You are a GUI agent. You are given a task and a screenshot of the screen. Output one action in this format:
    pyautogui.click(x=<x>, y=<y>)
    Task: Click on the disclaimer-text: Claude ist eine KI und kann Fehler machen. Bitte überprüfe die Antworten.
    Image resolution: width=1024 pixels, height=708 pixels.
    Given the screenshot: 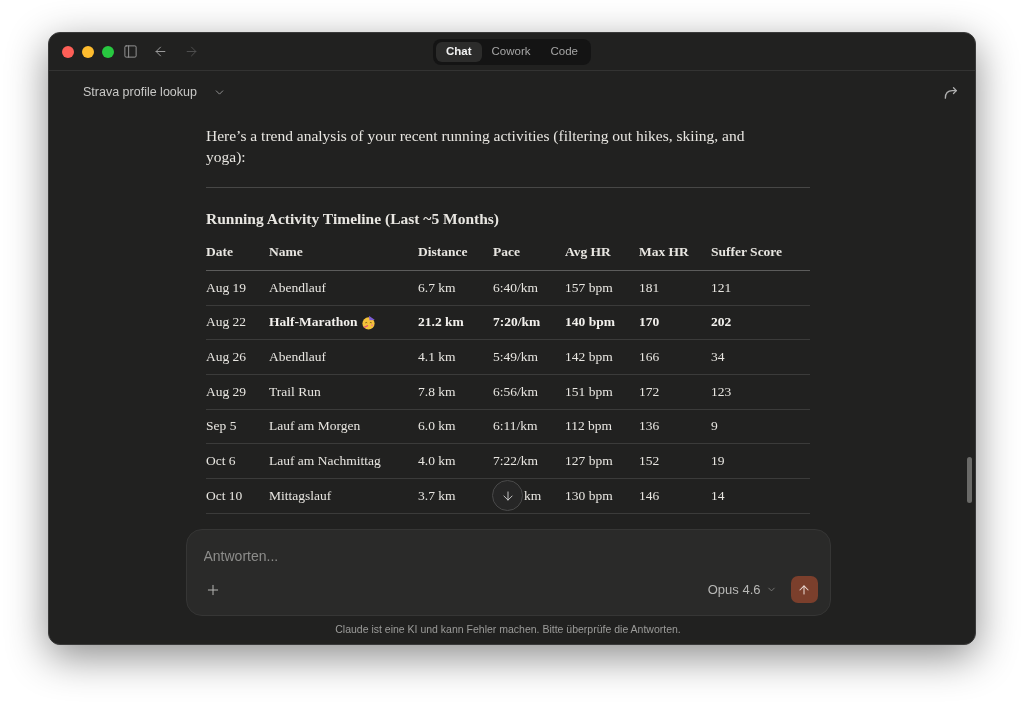 What is the action you would take?
    pyautogui.click(x=508, y=630)
    